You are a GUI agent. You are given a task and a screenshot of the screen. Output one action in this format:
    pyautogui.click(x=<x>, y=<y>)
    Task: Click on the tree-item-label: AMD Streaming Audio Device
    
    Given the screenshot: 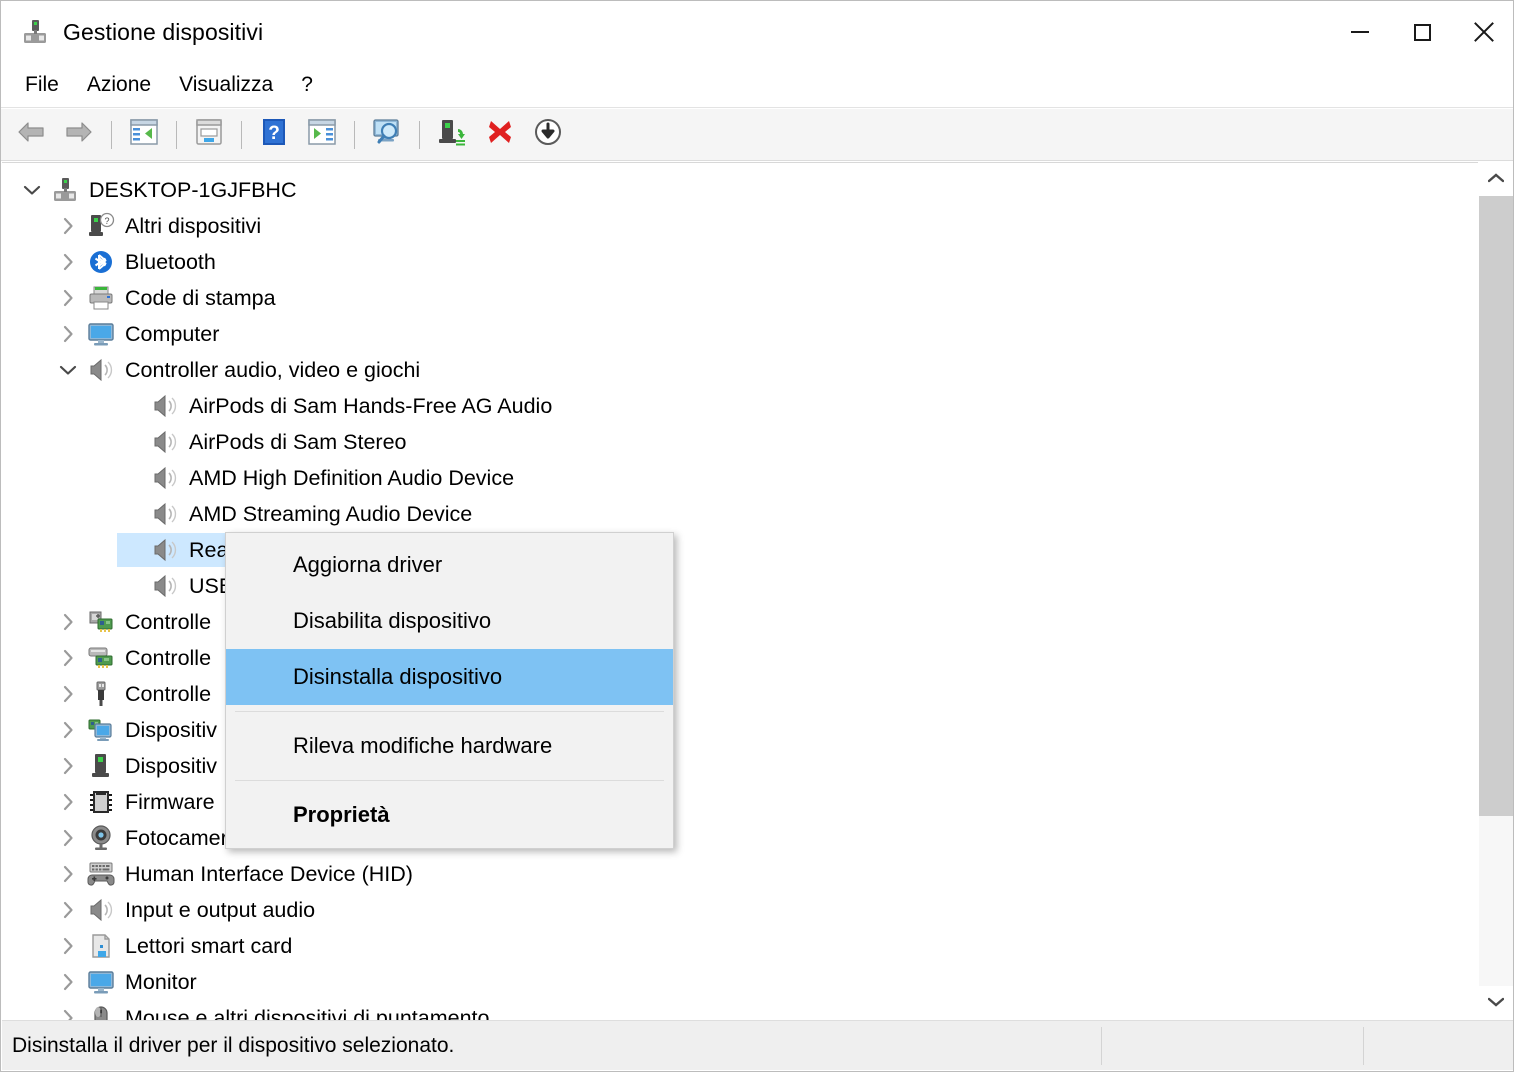 What is the action you would take?
    pyautogui.click(x=331, y=514)
    